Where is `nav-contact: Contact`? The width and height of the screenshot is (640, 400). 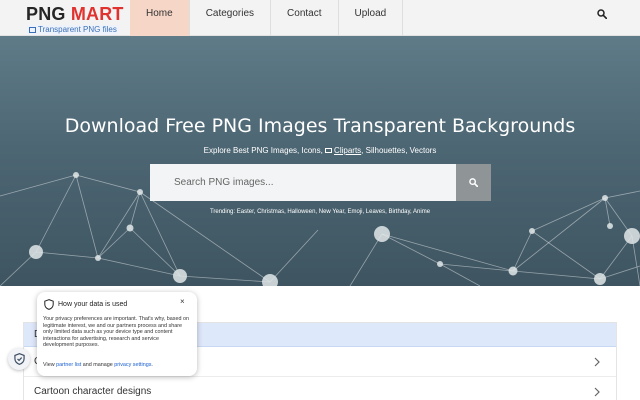 nav-contact: Contact is located at coordinates (305, 18).